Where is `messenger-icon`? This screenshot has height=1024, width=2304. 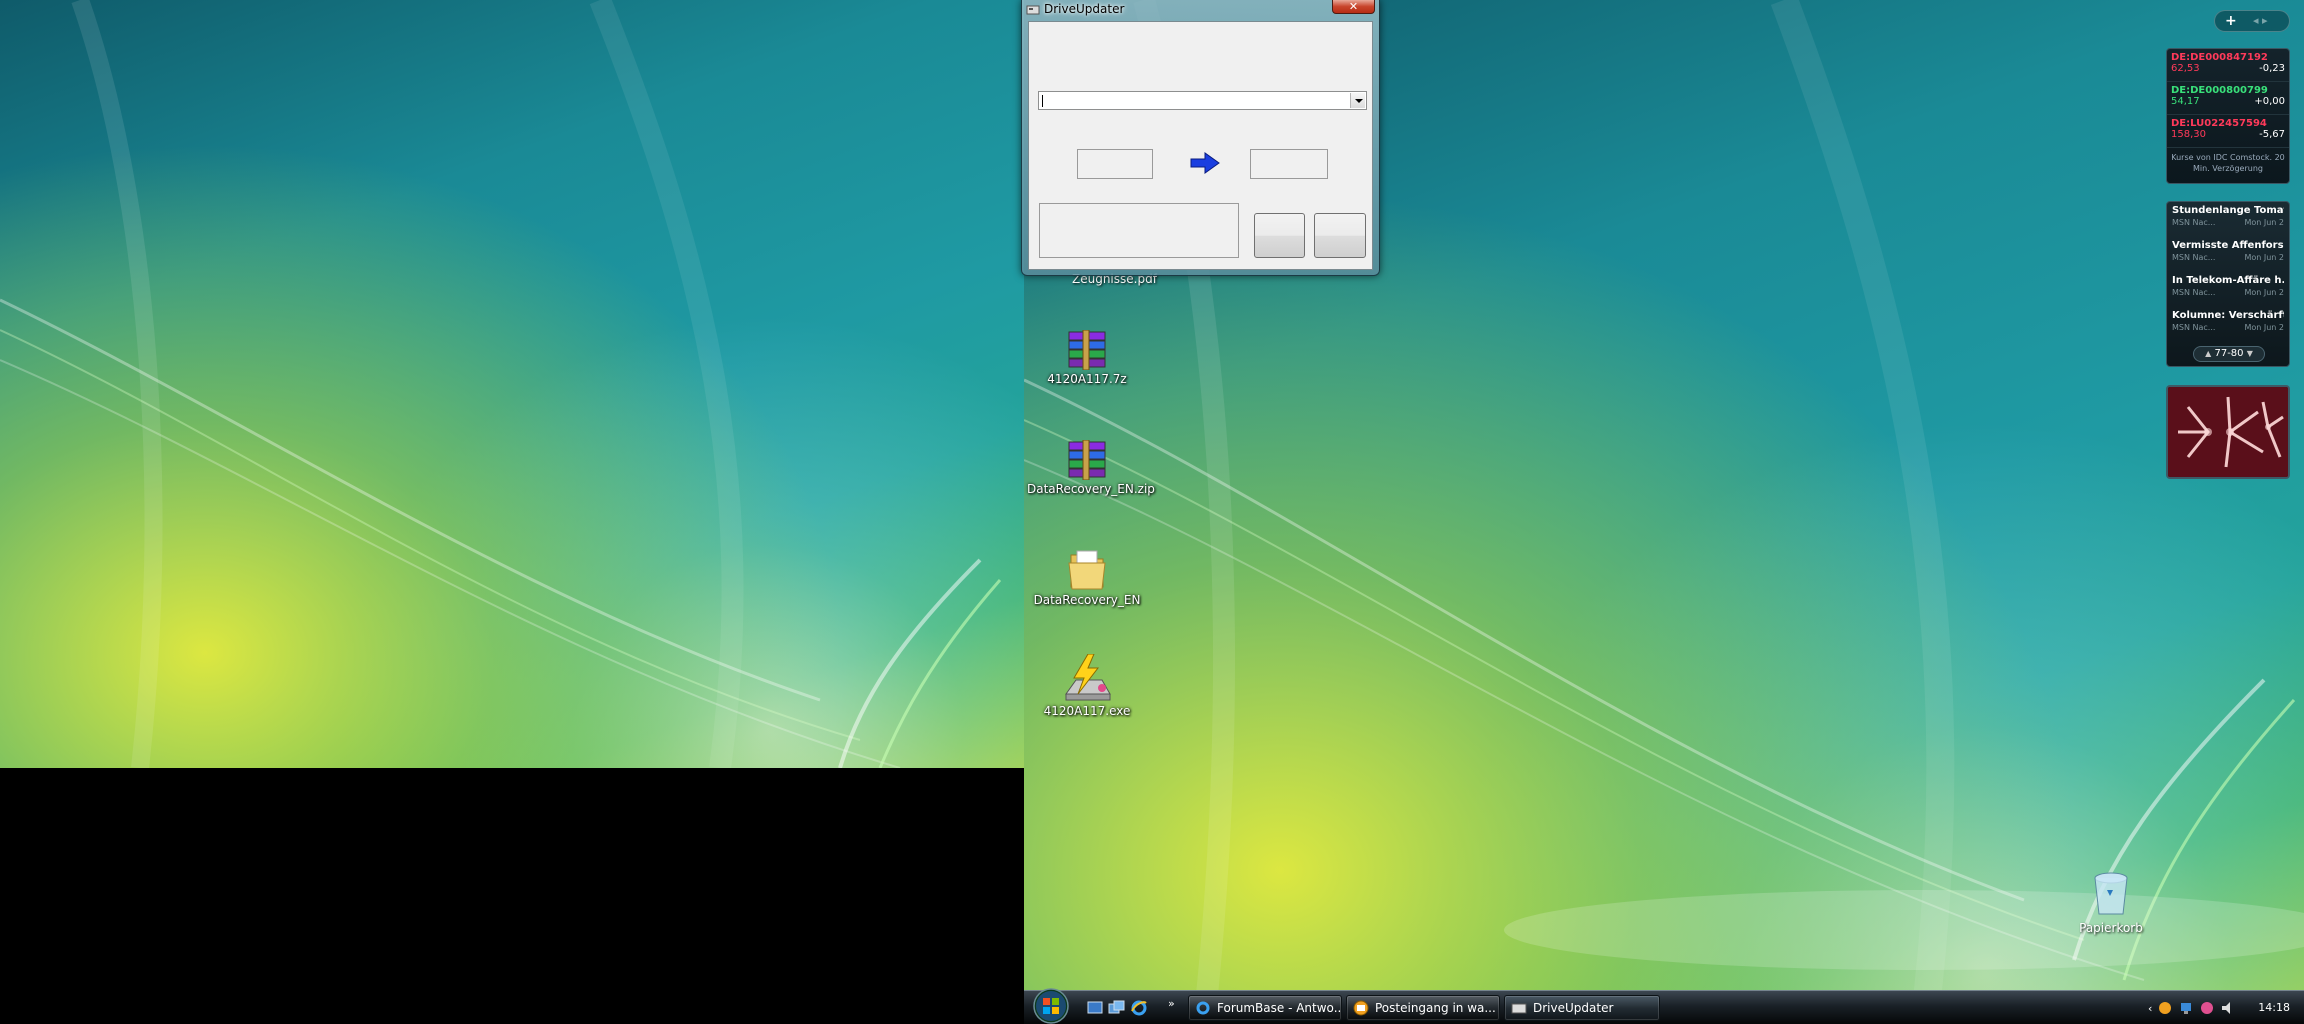
messenger-icon is located at coordinates (2165, 1008).